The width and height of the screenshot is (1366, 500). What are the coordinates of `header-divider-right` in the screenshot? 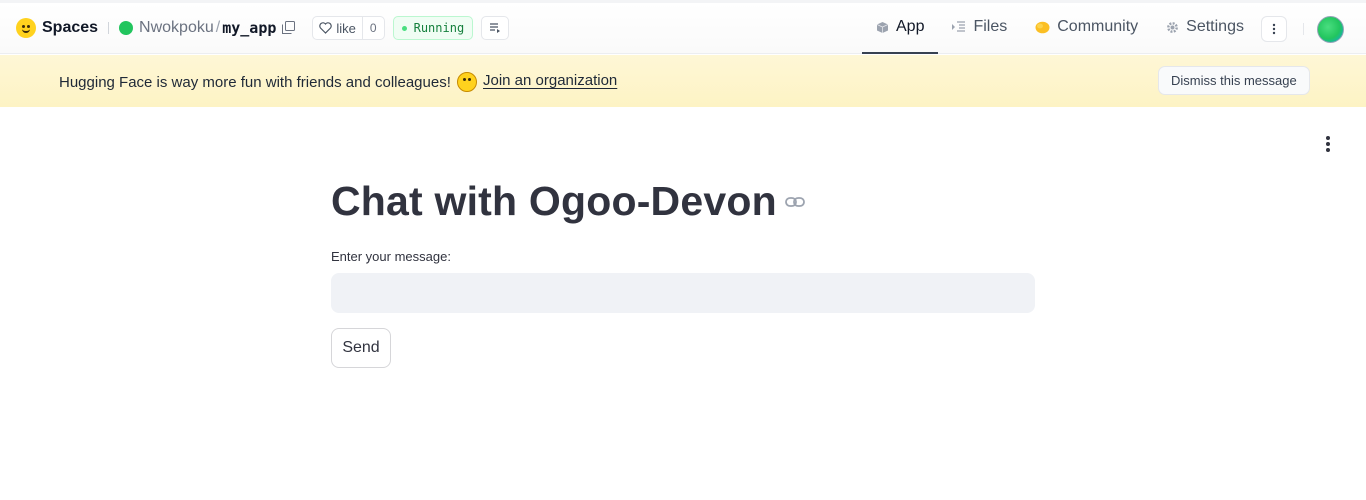 It's located at (1303, 29).